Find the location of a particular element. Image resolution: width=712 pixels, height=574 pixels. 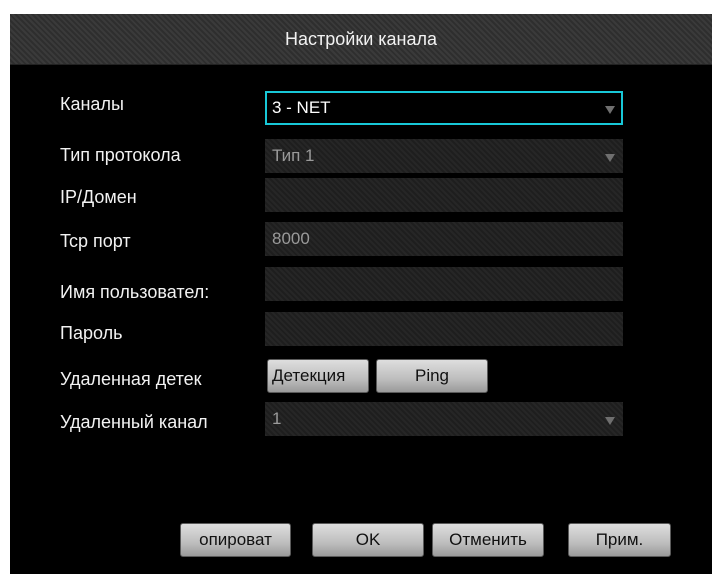

username-label: Имя пользовател: is located at coordinates (135, 292).